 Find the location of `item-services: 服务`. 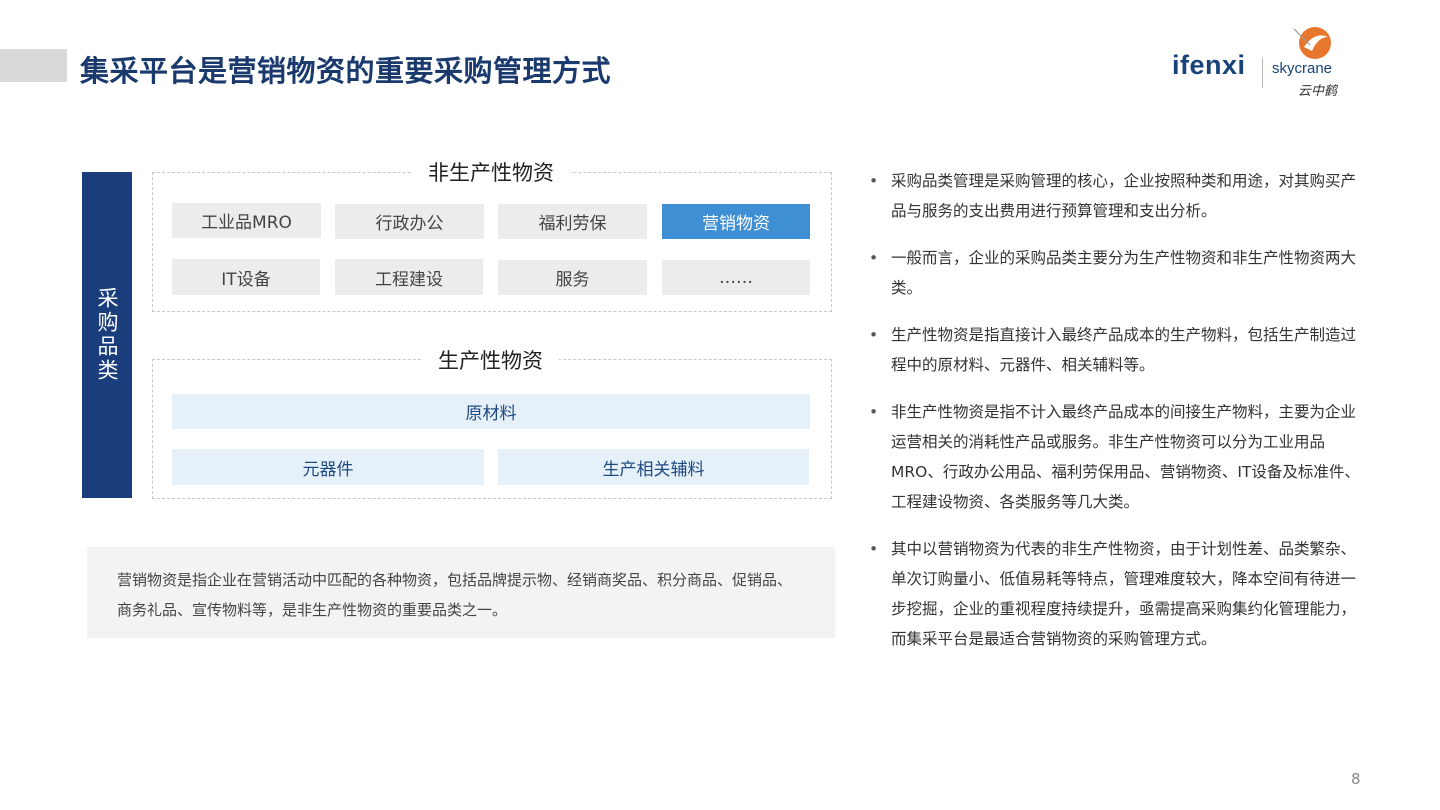

item-services: 服务 is located at coordinates (572, 277).